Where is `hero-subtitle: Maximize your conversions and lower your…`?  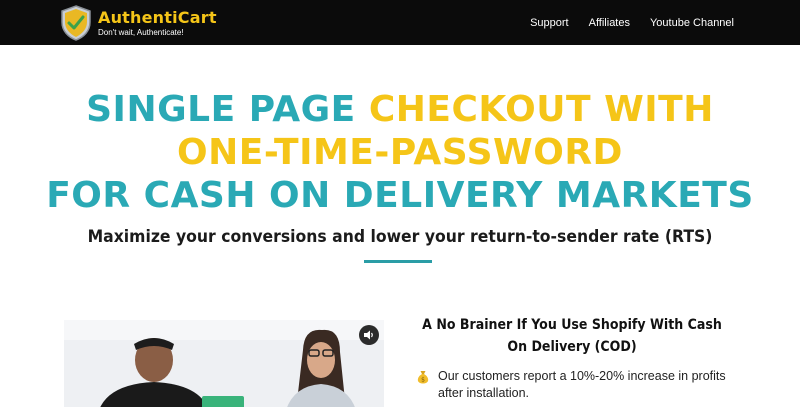
hero-subtitle: Maximize your conversions and lower your… is located at coordinates (400, 237).